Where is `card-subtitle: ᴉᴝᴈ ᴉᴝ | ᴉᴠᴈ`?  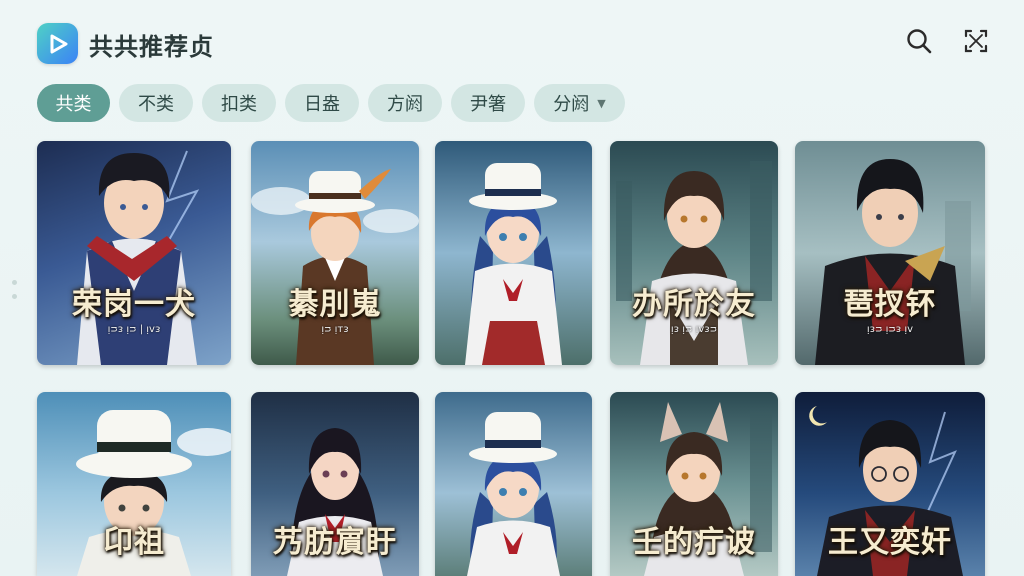 card-subtitle: ᴉᴝᴈ ᴉᴝ | ᴉᴠᴈ is located at coordinates (134, 329).